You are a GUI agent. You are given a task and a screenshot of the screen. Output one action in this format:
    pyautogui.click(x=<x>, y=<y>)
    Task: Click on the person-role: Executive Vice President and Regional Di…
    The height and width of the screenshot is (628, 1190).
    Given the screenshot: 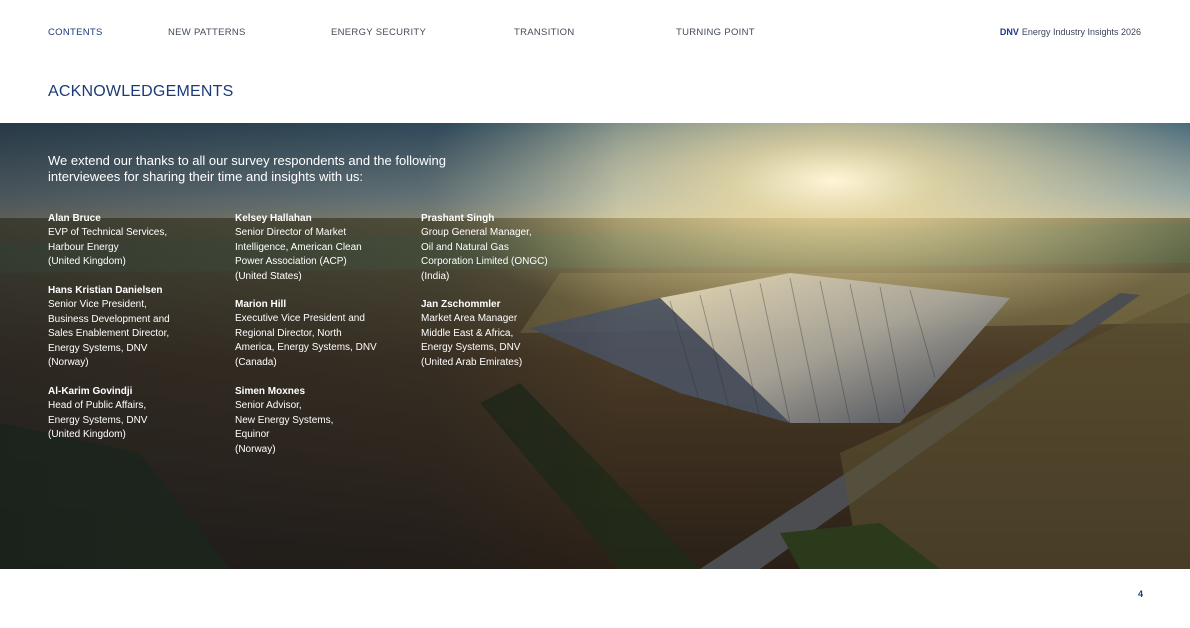 What is the action you would take?
    pyautogui.click(x=306, y=340)
    